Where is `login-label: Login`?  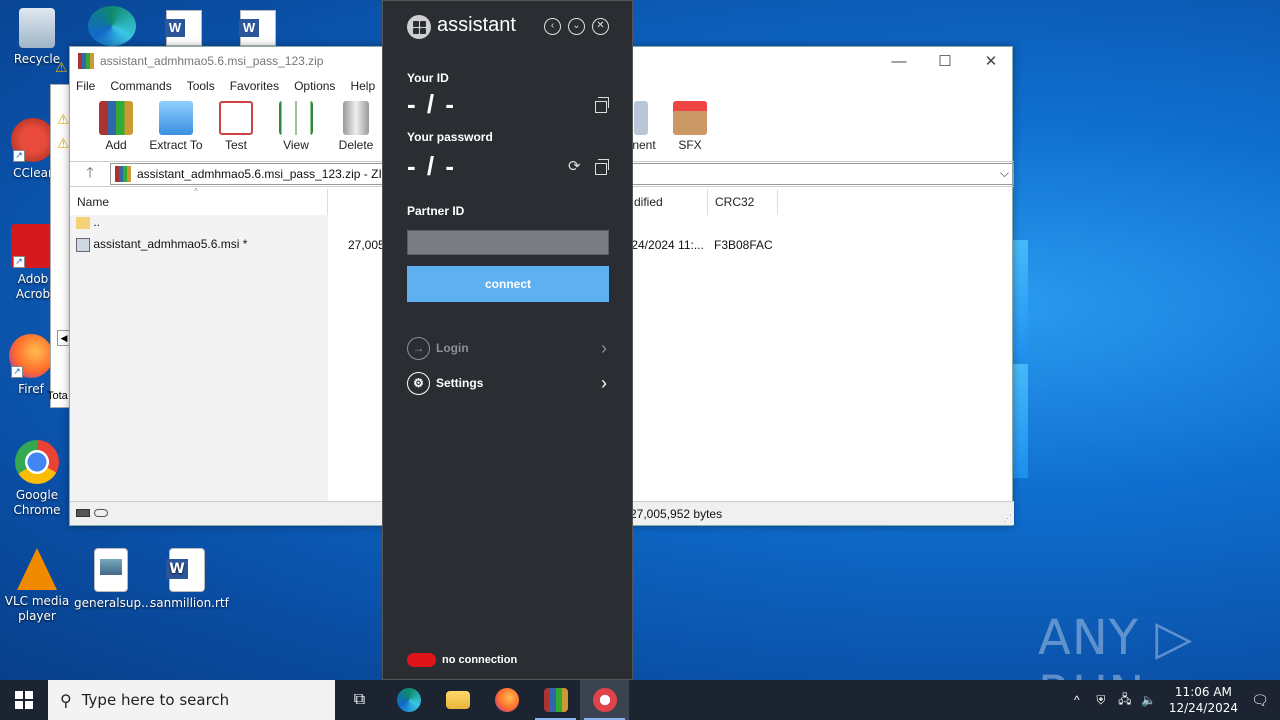 login-label: Login is located at coordinates (452, 348).